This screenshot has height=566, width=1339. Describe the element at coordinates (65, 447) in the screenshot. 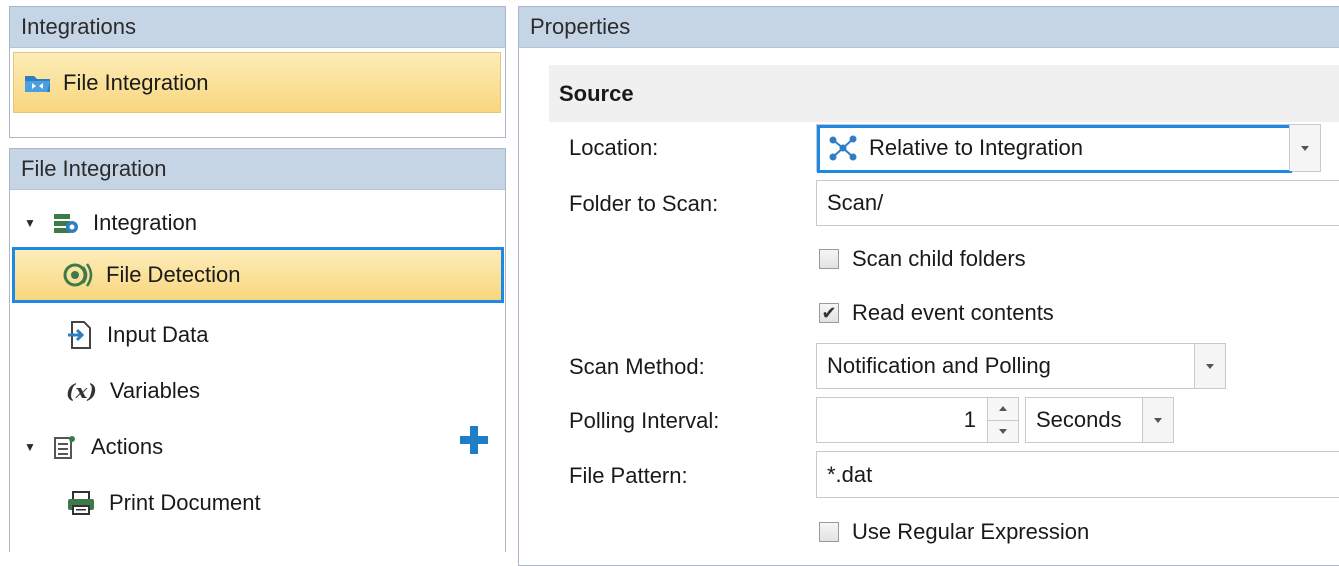

I see `actions-icon` at that location.